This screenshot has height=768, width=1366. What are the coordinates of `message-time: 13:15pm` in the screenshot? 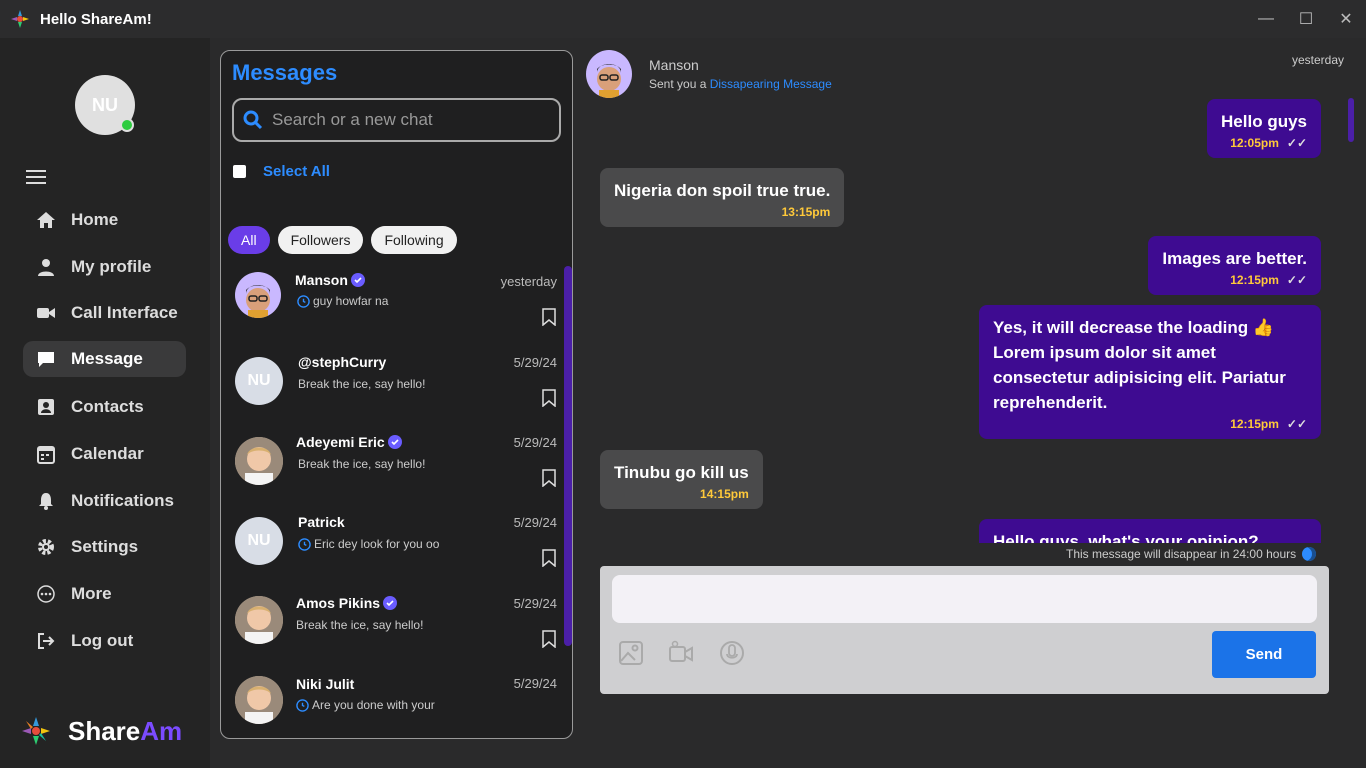 It's located at (722, 212).